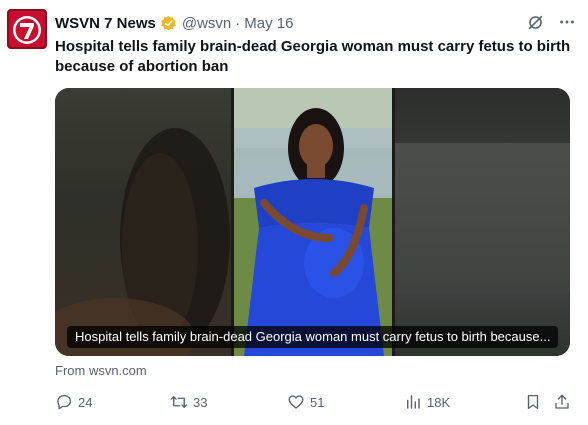 The image size is (588, 425). What do you see at coordinates (101, 370) in the screenshot?
I see `source-link: From wsvn.com` at bounding box center [101, 370].